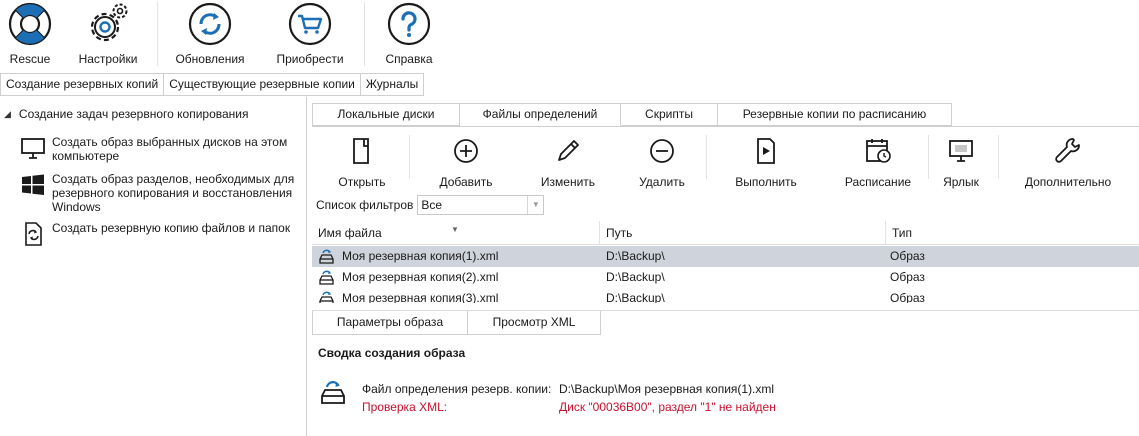 This screenshot has height=436, width=1139. I want to click on column-header-filename-label: Имя файла, so click(350, 233).